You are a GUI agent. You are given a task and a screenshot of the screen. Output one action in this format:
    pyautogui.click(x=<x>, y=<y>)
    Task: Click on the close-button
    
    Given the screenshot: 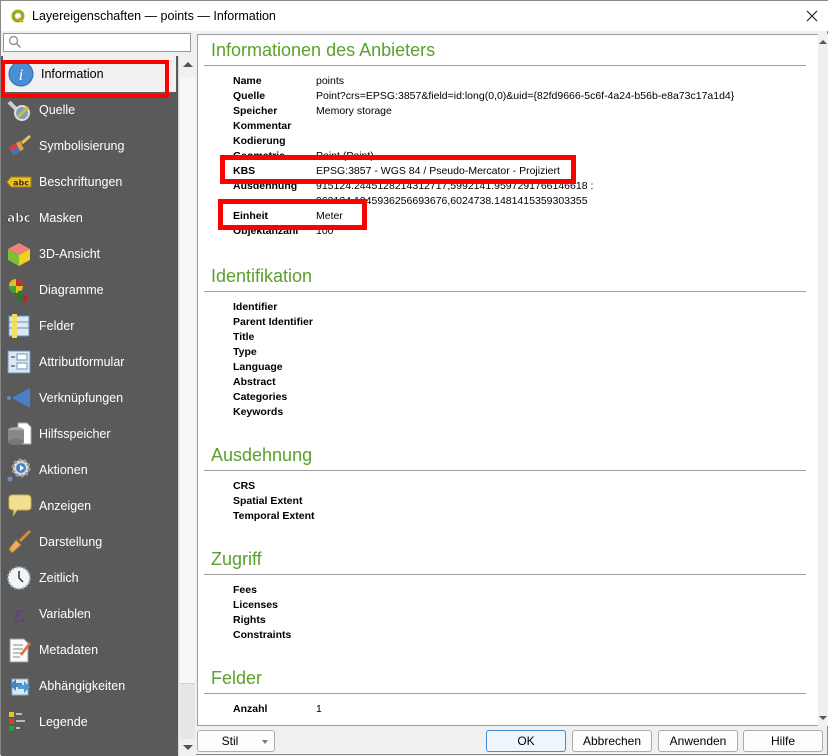 What is the action you would take?
    pyautogui.click(x=812, y=16)
    